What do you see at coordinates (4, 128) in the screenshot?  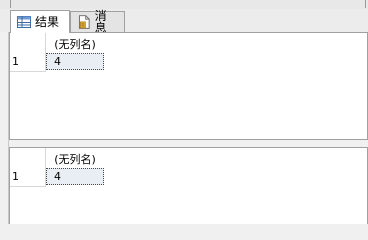 I see `left-gutter` at bounding box center [4, 128].